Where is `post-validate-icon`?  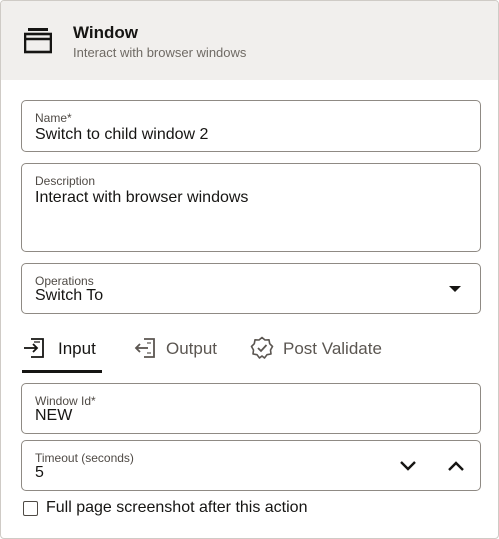
post-validate-icon is located at coordinates (262, 347).